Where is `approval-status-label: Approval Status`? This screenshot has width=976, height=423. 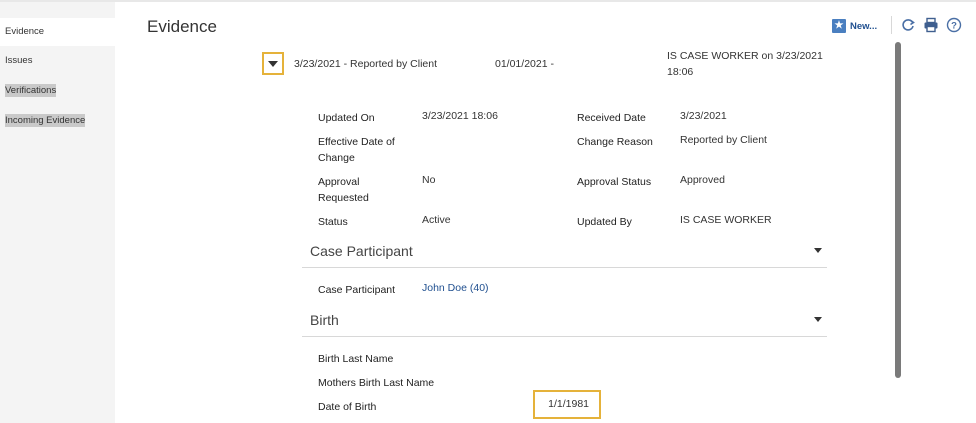
approval-status-label: Approval Status is located at coordinates (614, 182).